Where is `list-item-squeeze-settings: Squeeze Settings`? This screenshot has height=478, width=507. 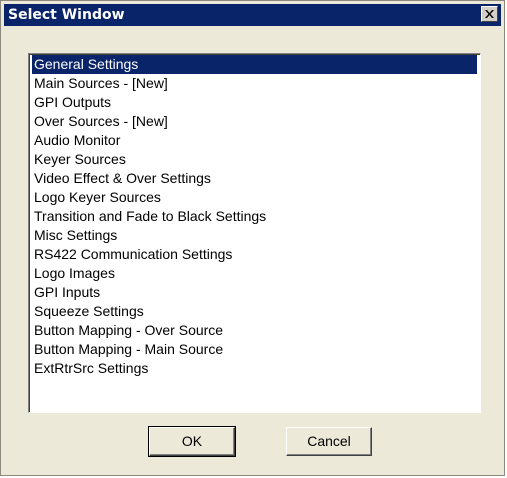 list-item-squeeze-settings: Squeeze Settings is located at coordinates (254, 311).